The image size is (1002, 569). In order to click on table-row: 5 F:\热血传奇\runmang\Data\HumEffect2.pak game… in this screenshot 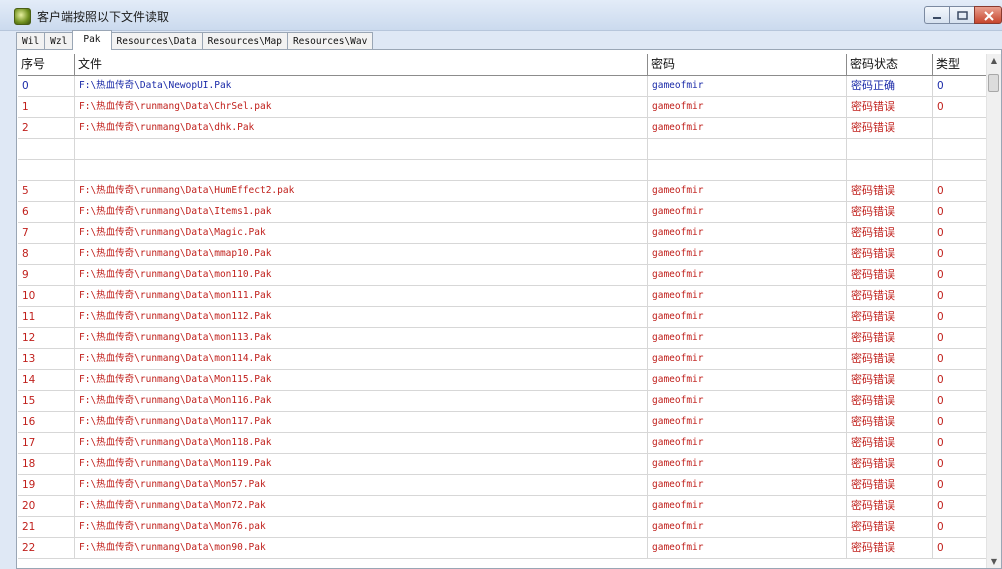, I will do `click(503, 191)`.